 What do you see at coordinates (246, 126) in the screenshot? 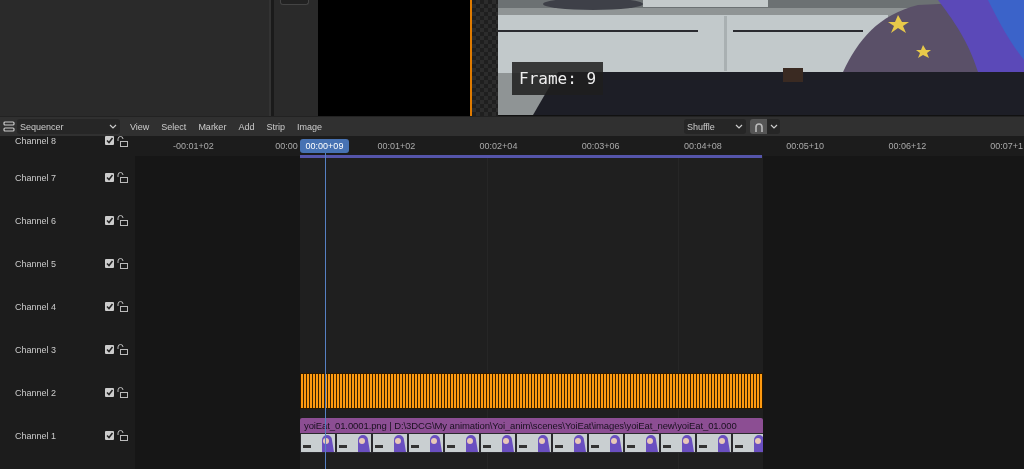
I see `menu-item: Add` at bounding box center [246, 126].